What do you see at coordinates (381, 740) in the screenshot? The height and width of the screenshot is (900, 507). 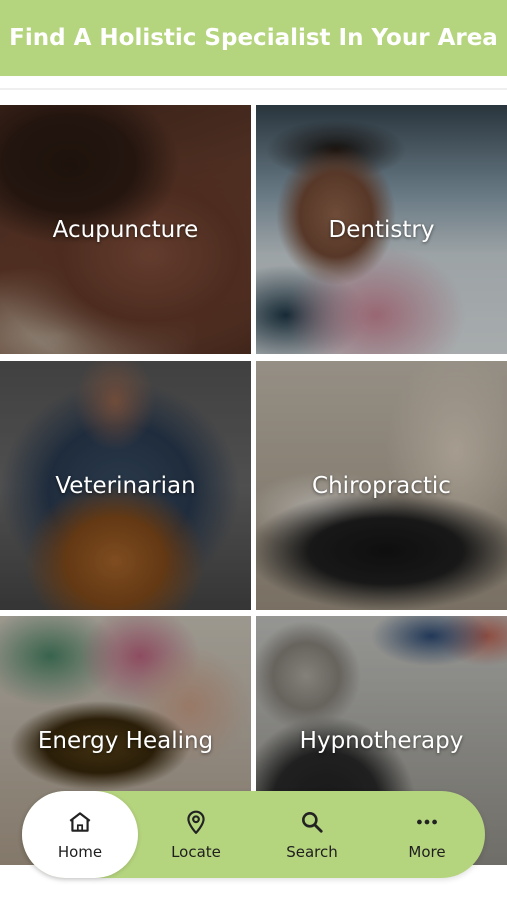 I see `tile-label: Hypnotherapy` at bounding box center [381, 740].